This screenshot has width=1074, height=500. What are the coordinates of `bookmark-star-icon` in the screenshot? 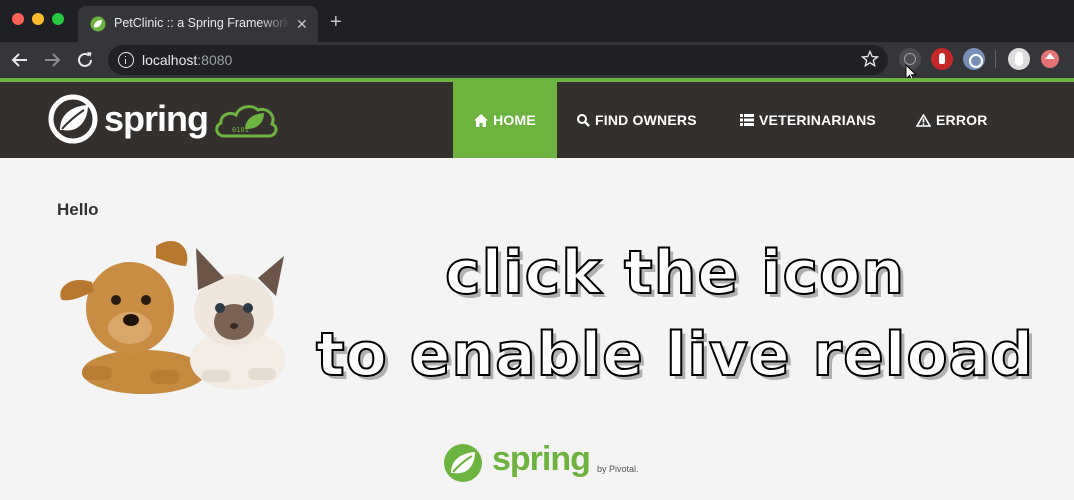 It's located at (870, 59).